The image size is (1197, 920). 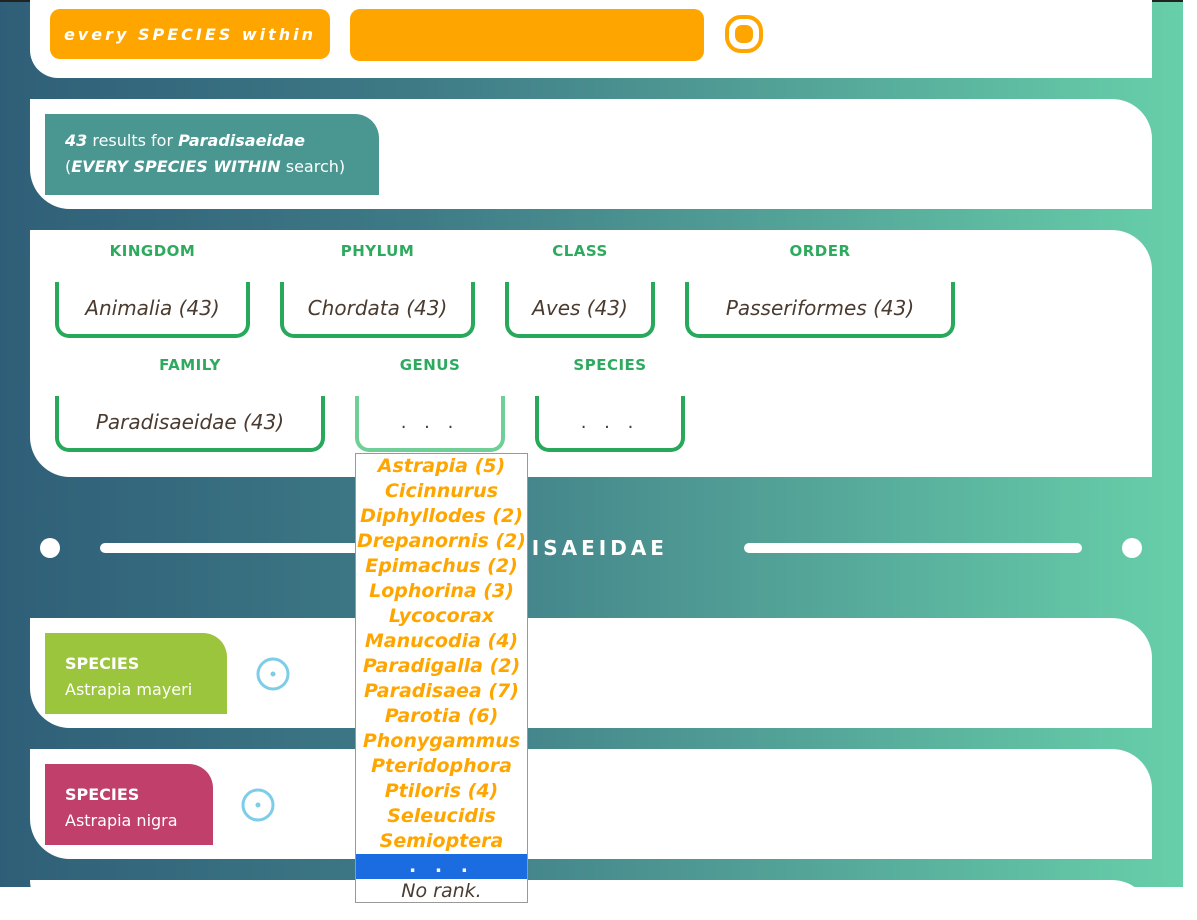 I want to click on rank-label-genus: GENUS, so click(x=430, y=365).